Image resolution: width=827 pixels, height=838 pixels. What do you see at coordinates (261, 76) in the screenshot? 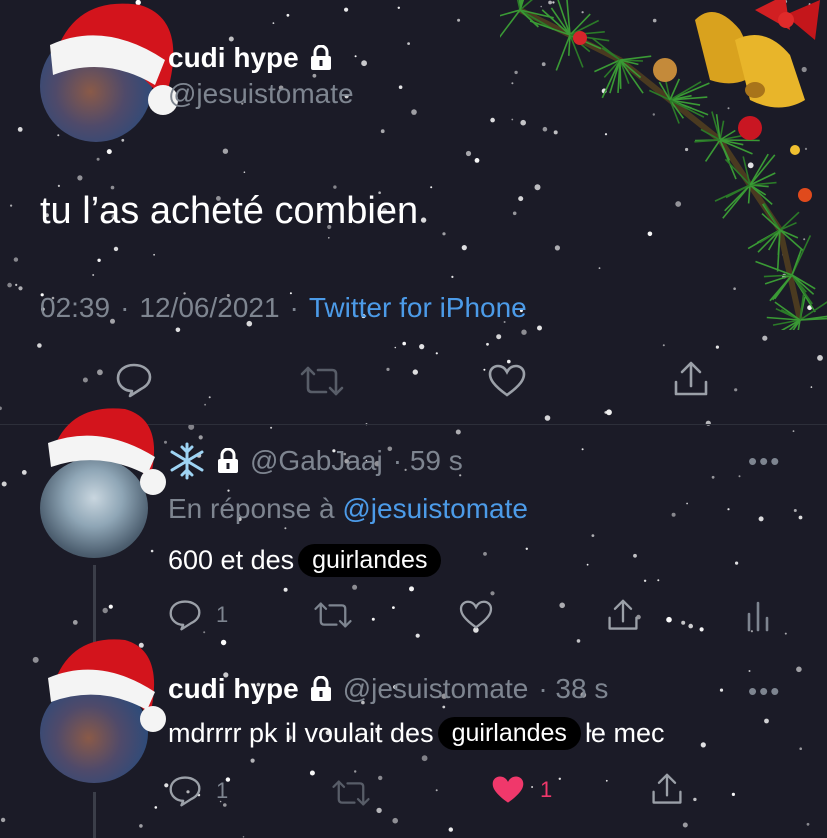
I see `main-tweet-header: cudi hype @jesuistomate` at bounding box center [261, 76].